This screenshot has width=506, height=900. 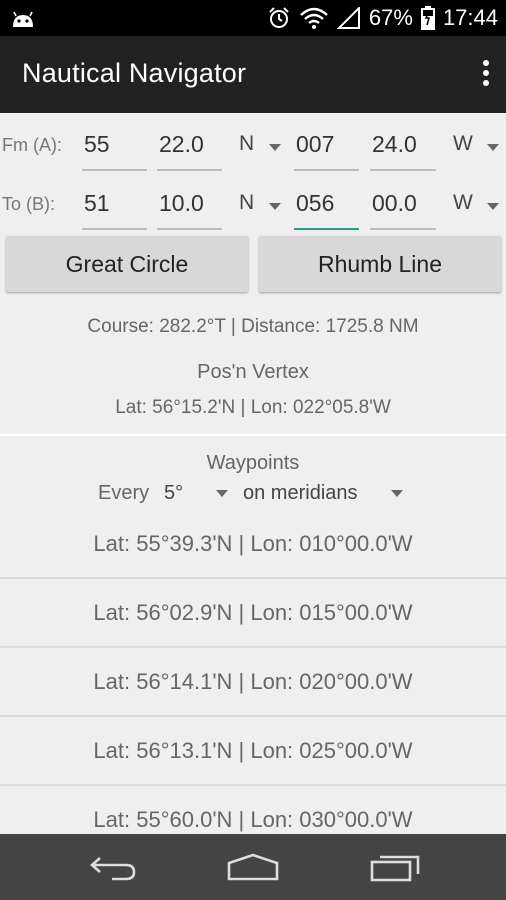 What do you see at coordinates (476, 147) in the screenshot?
I see `from-lon-hemi-select: W` at bounding box center [476, 147].